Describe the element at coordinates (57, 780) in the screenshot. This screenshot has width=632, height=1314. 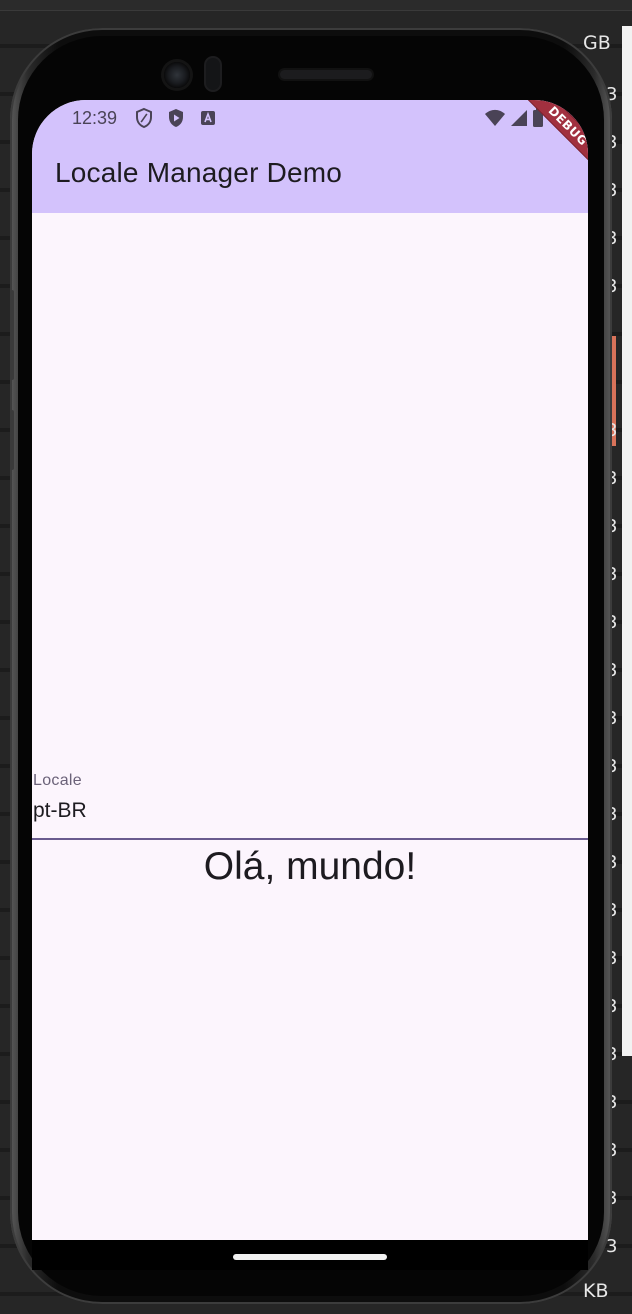
I see `locale-field-label: Locale` at that location.